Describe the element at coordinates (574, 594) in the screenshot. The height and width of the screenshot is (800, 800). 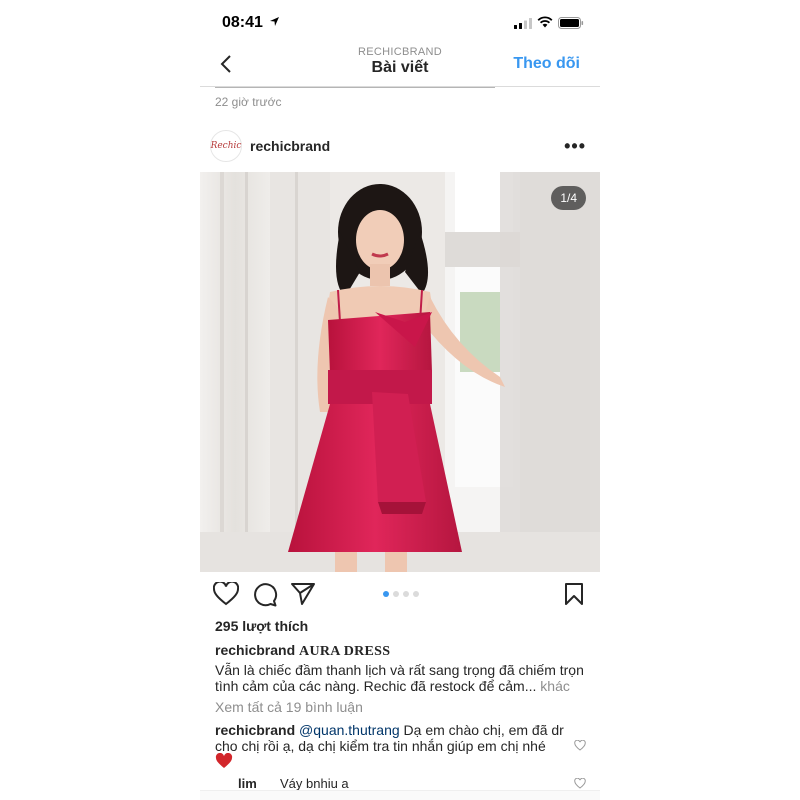
I see `bookmark-icon` at that location.